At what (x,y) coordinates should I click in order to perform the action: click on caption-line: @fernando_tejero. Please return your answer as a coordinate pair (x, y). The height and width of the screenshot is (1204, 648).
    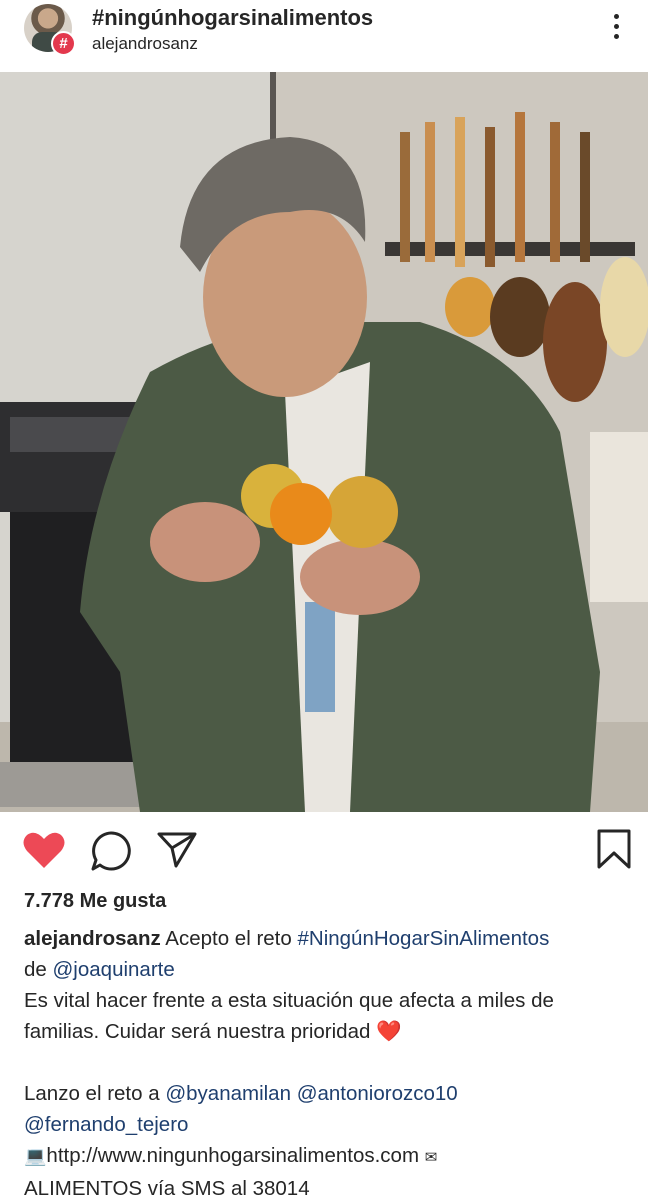
    Looking at the image, I should click on (327, 1124).